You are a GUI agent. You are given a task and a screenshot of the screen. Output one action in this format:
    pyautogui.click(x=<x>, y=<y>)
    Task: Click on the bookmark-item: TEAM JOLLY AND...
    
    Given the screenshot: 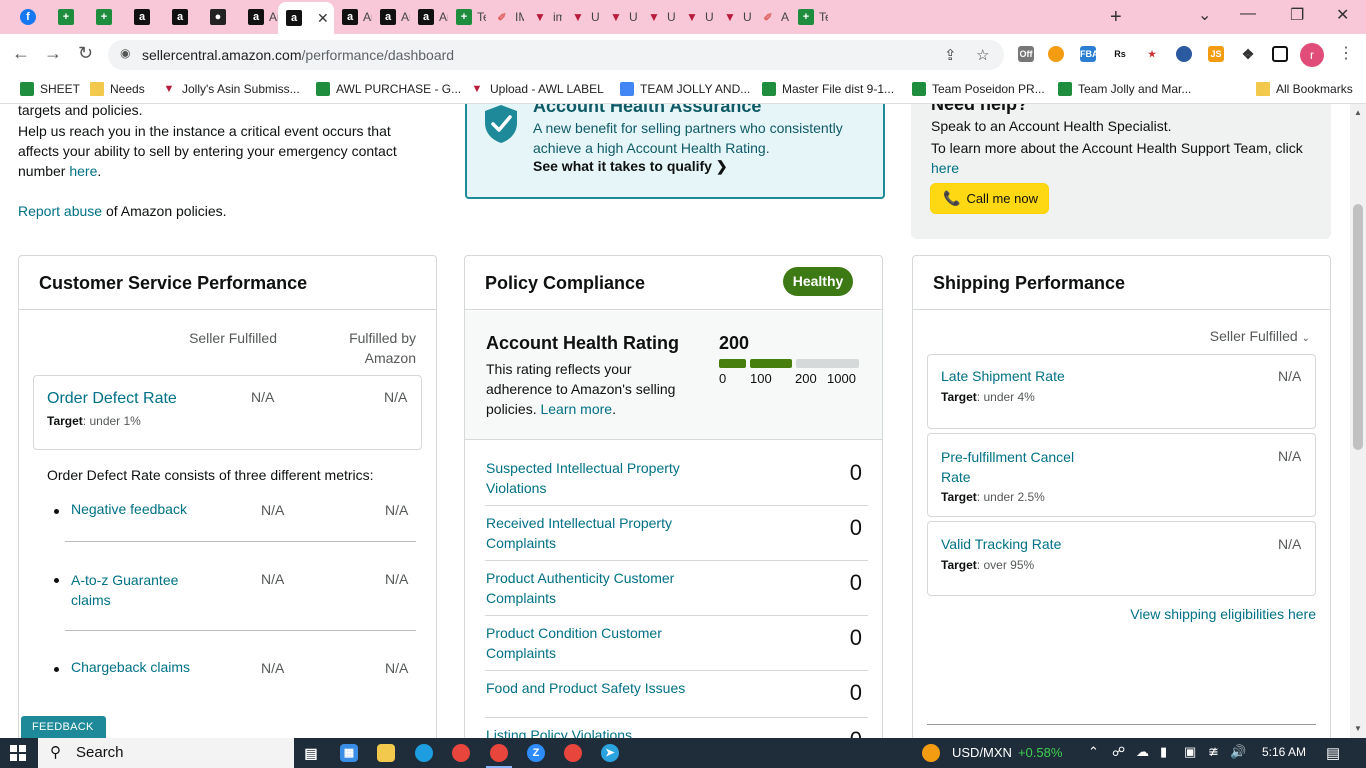 What is the action you would take?
    pyautogui.click(x=685, y=89)
    